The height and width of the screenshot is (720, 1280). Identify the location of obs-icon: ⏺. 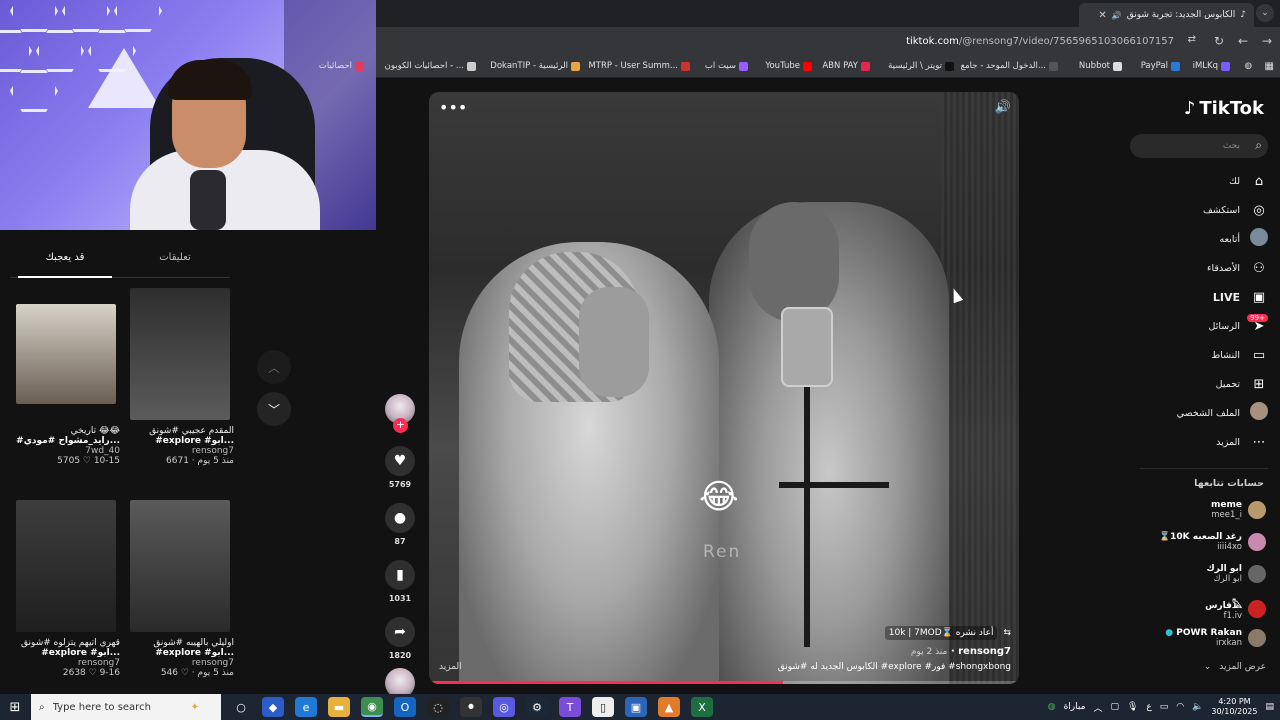
(471, 707).